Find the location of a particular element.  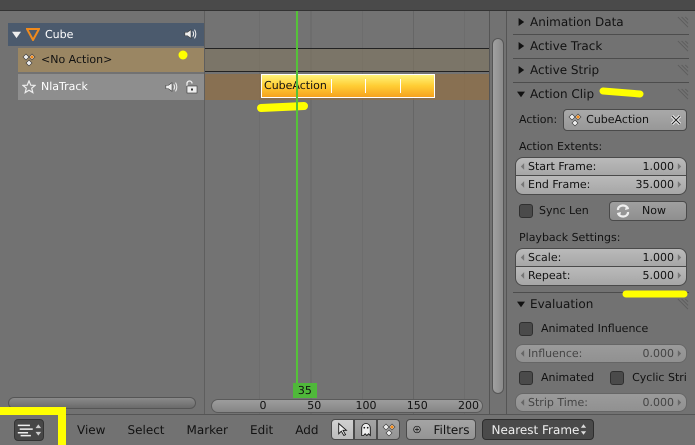

field-label: Action: is located at coordinates (538, 119).